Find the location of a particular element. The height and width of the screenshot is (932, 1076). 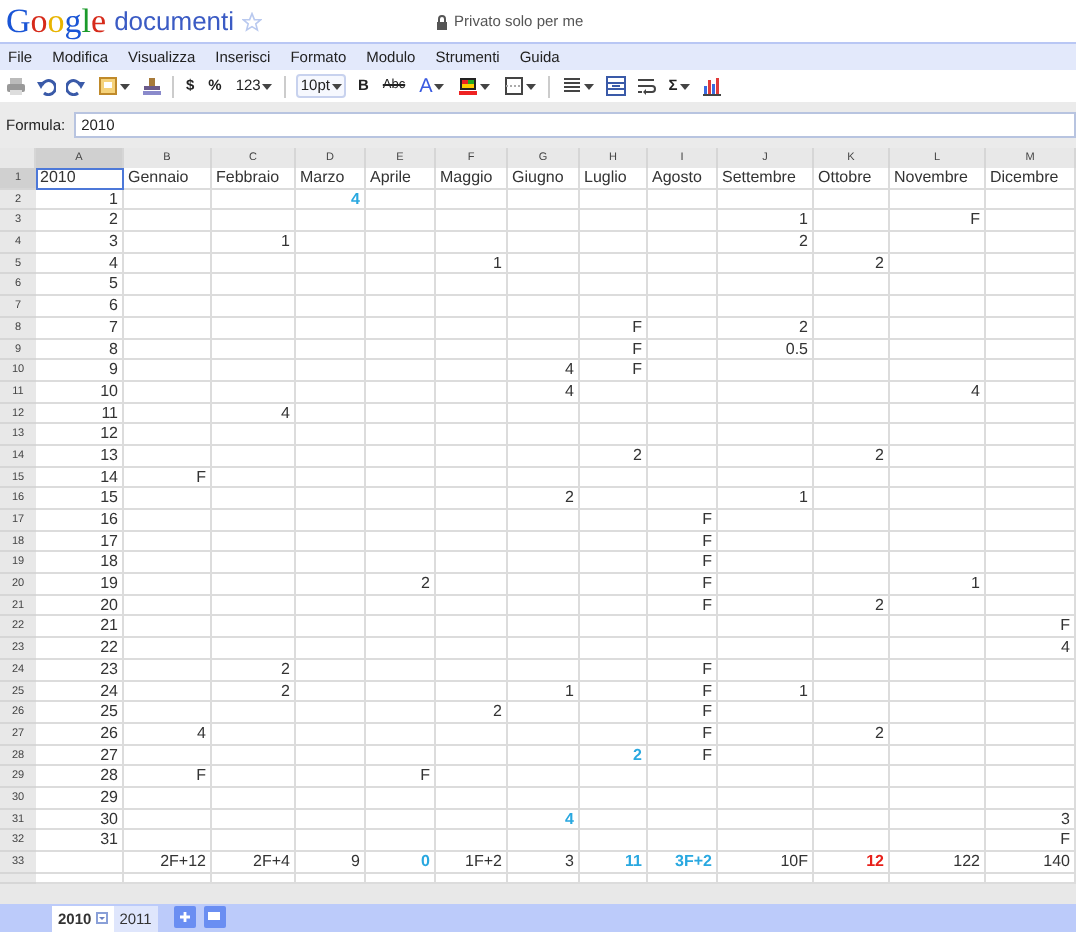

star-icon is located at coordinates (252, 21).